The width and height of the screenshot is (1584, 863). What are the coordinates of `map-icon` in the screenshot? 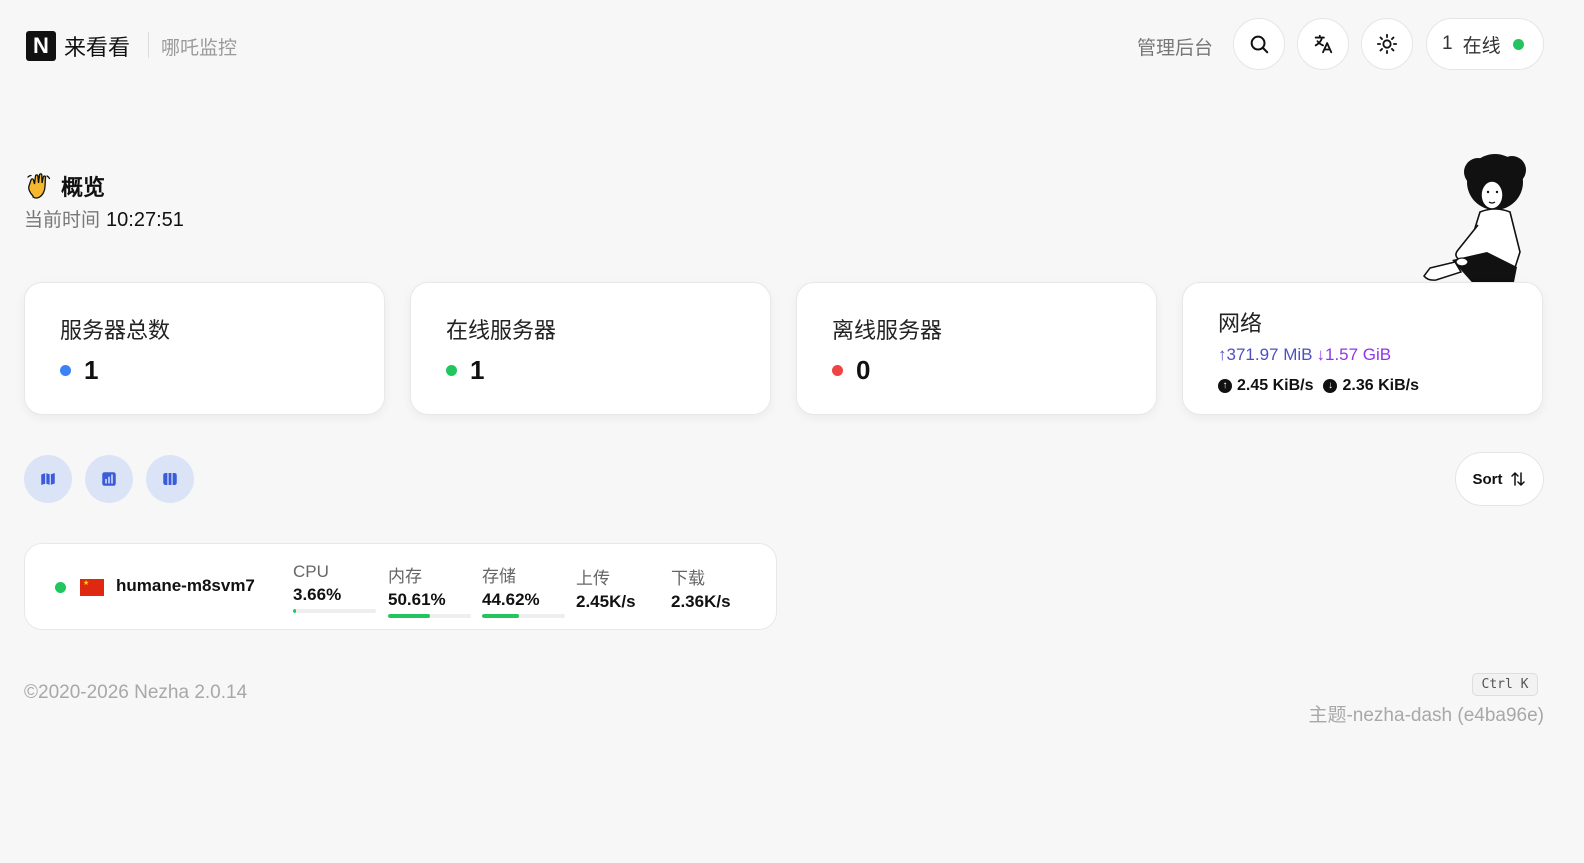 It's located at (48, 479).